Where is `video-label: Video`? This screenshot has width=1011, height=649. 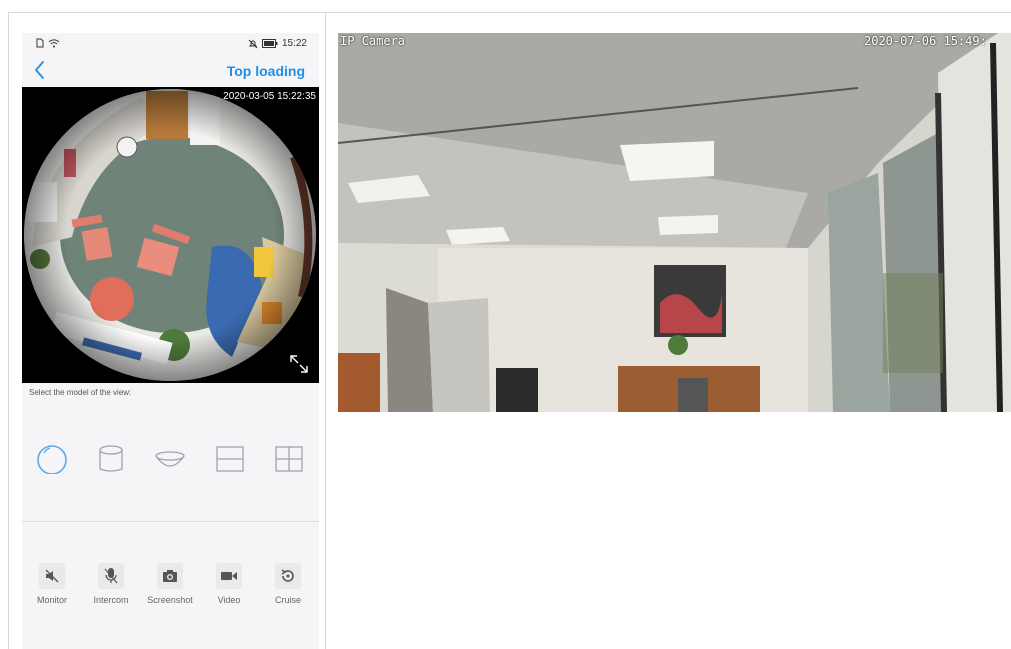
video-label: Video is located at coordinates (229, 600).